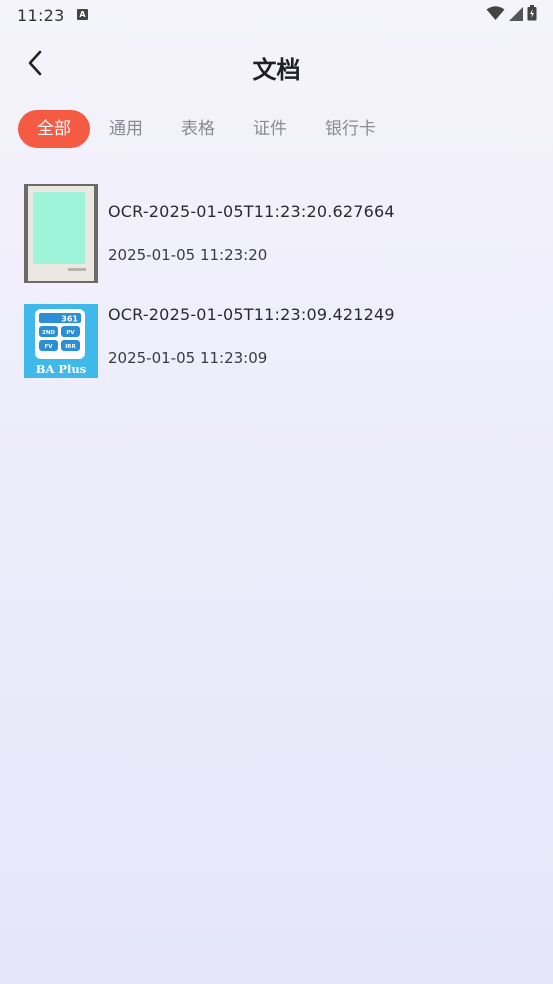 This screenshot has width=553, height=984. What do you see at coordinates (532, 15) in the screenshot?
I see `battery-icon` at bounding box center [532, 15].